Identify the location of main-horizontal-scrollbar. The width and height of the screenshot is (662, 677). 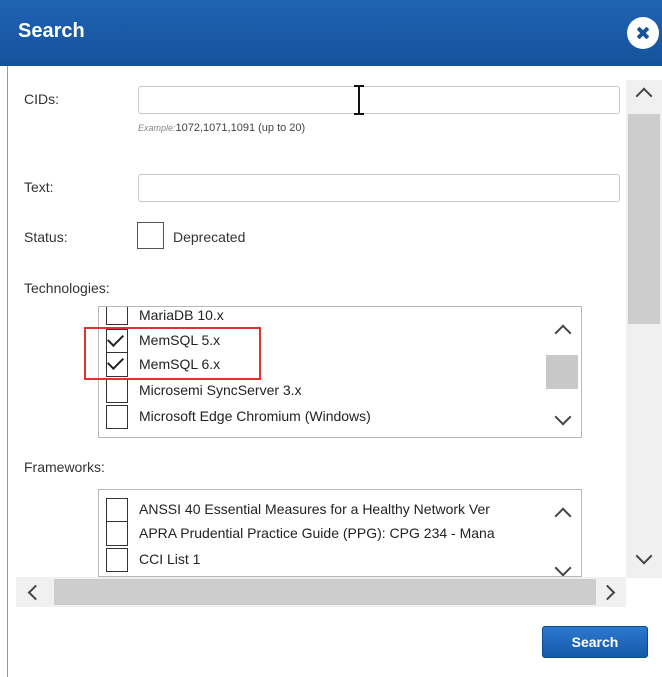
(321, 592).